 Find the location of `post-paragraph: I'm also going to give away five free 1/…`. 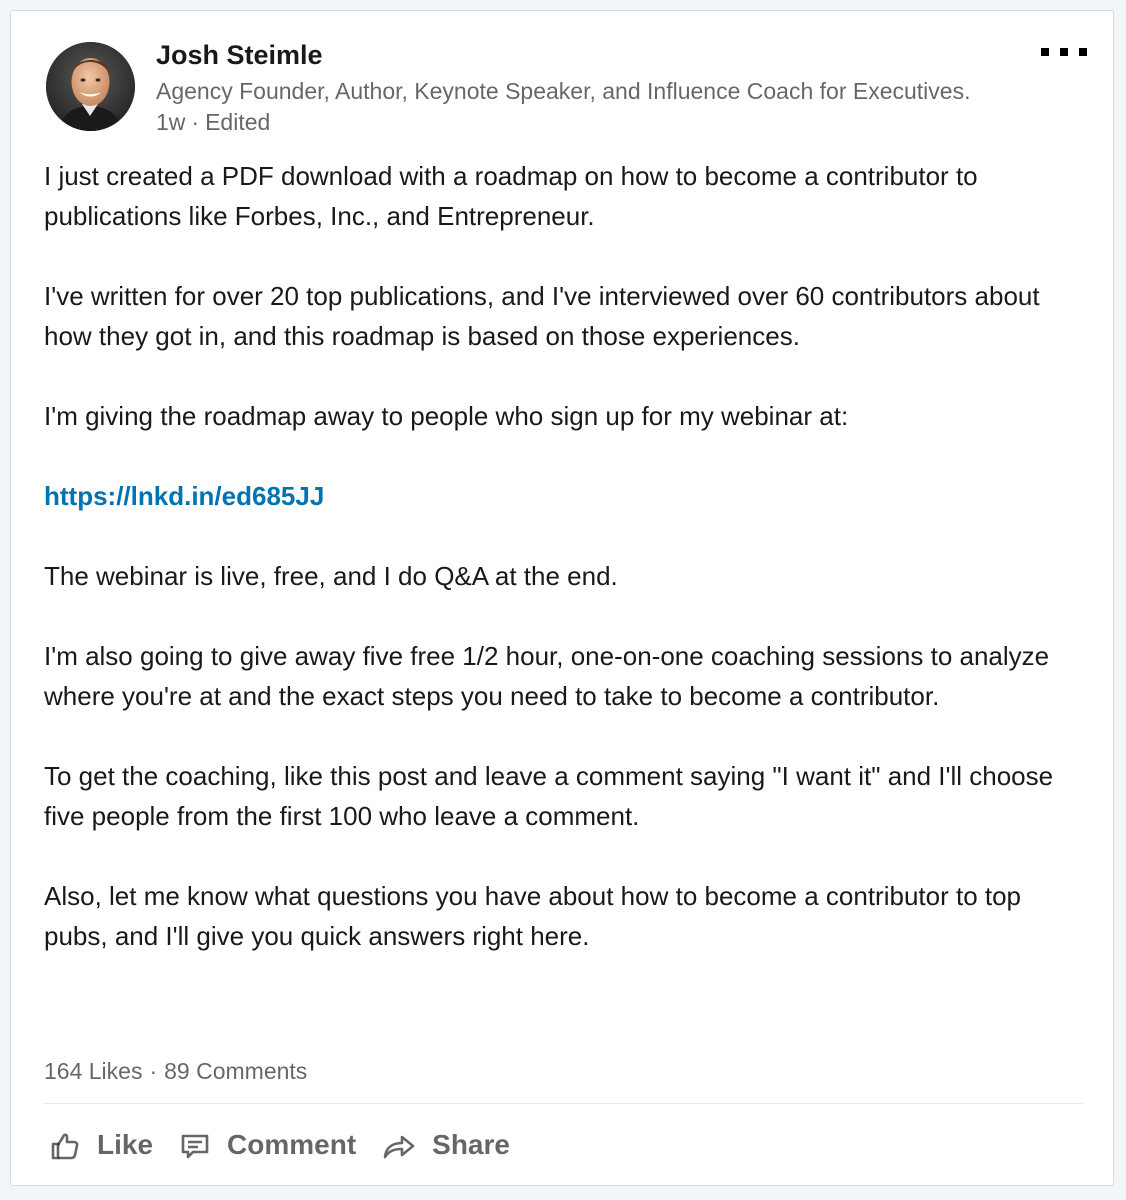

post-paragraph: I'm also going to give away five free 1/… is located at coordinates (547, 676).